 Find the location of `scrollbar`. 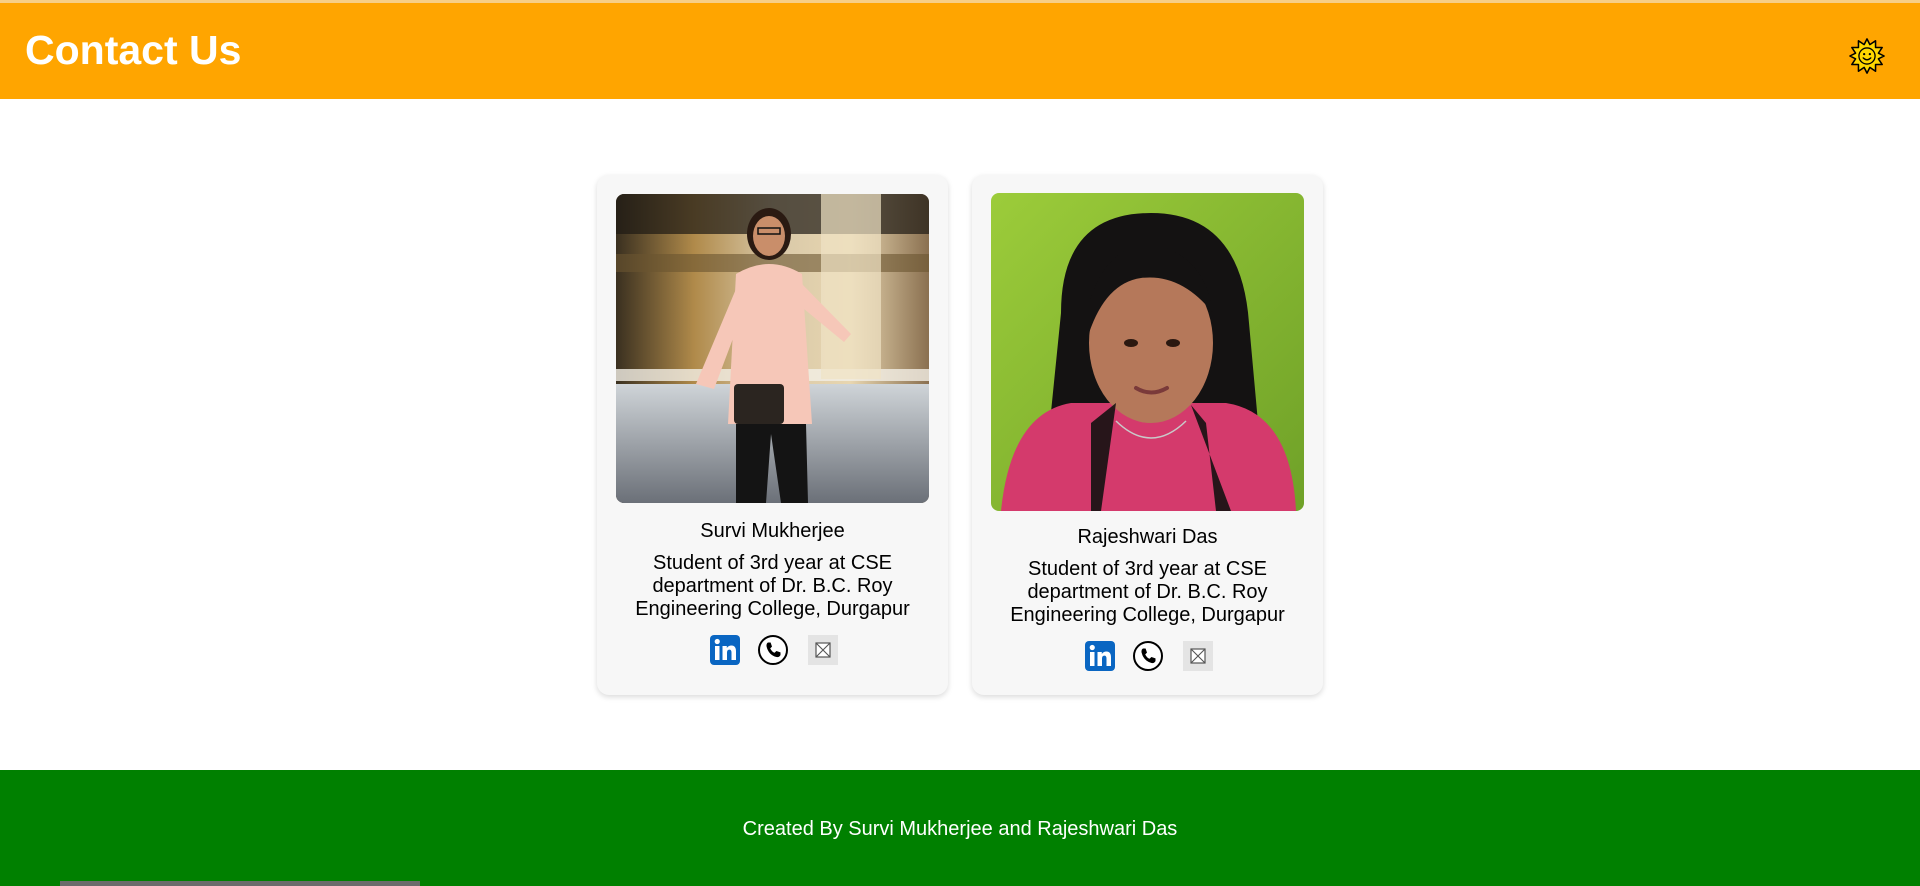

scrollbar is located at coordinates (240, 883).